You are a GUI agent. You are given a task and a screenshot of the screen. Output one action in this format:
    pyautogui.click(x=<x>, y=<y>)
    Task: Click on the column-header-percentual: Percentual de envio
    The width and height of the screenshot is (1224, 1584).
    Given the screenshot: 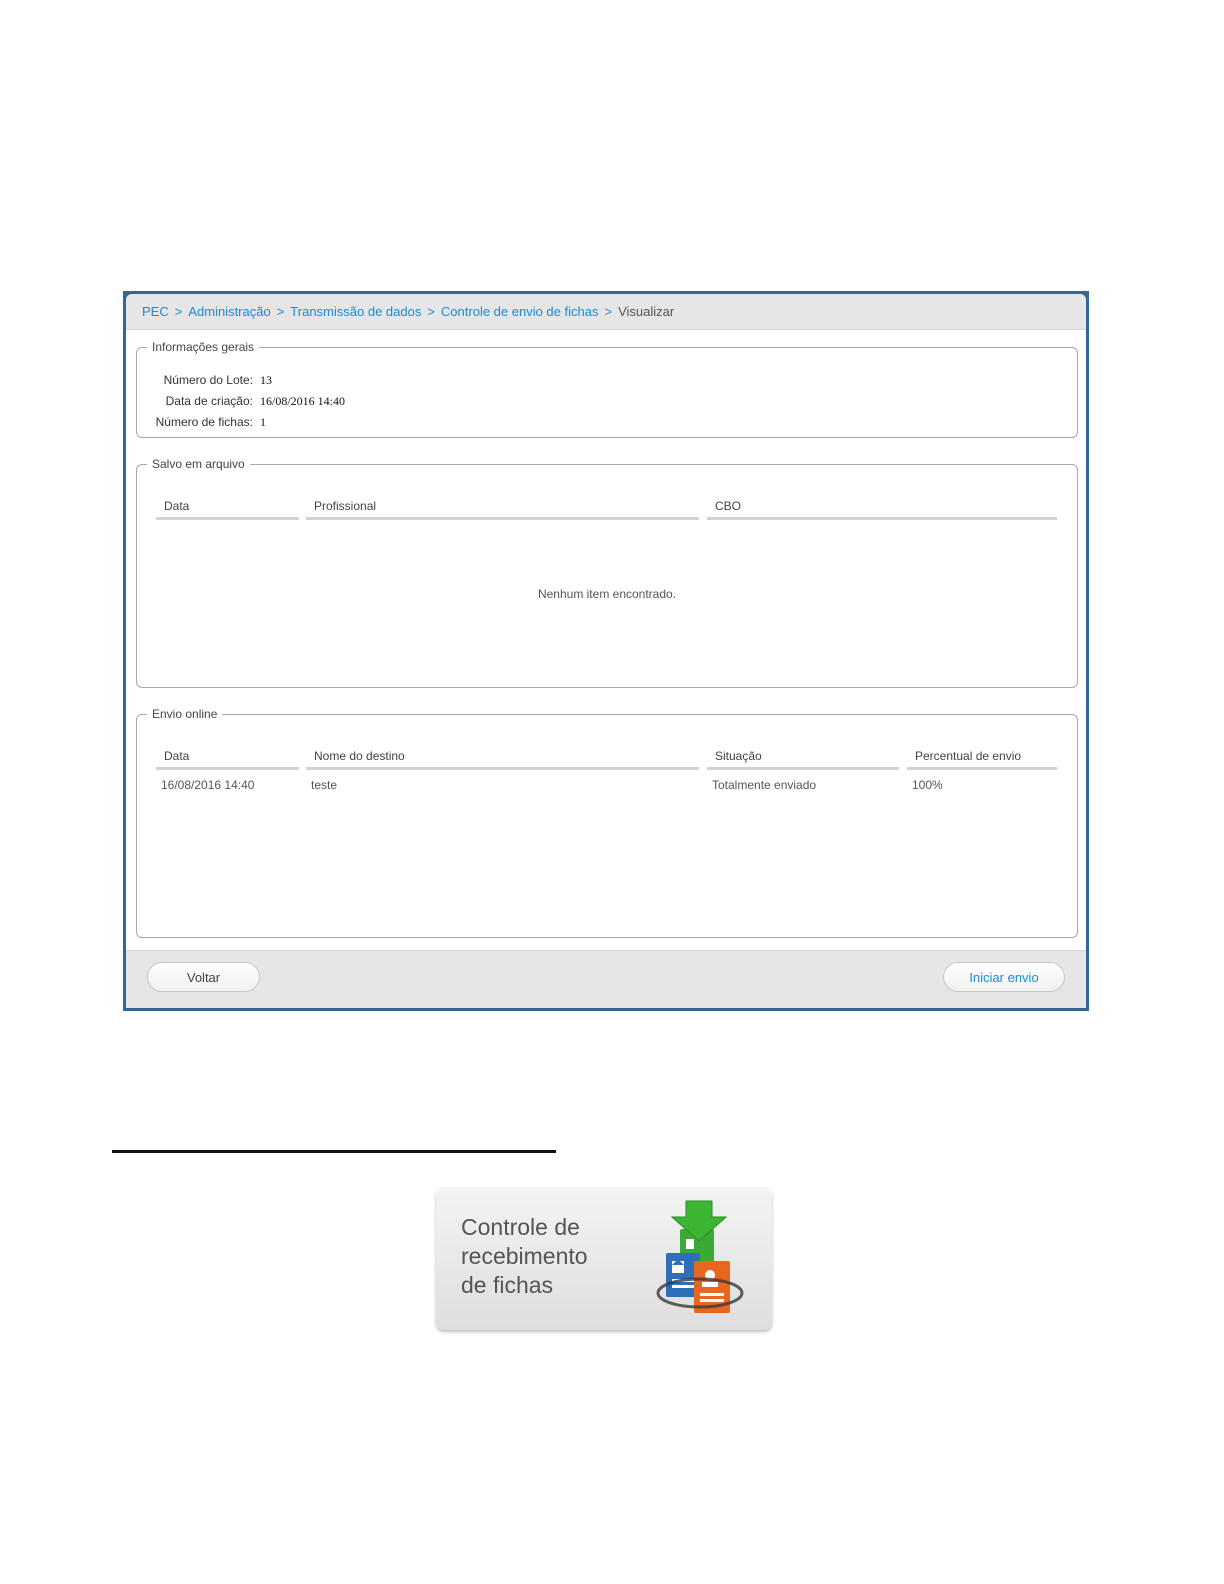 What is the action you would take?
    pyautogui.click(x=982, y=757)
    